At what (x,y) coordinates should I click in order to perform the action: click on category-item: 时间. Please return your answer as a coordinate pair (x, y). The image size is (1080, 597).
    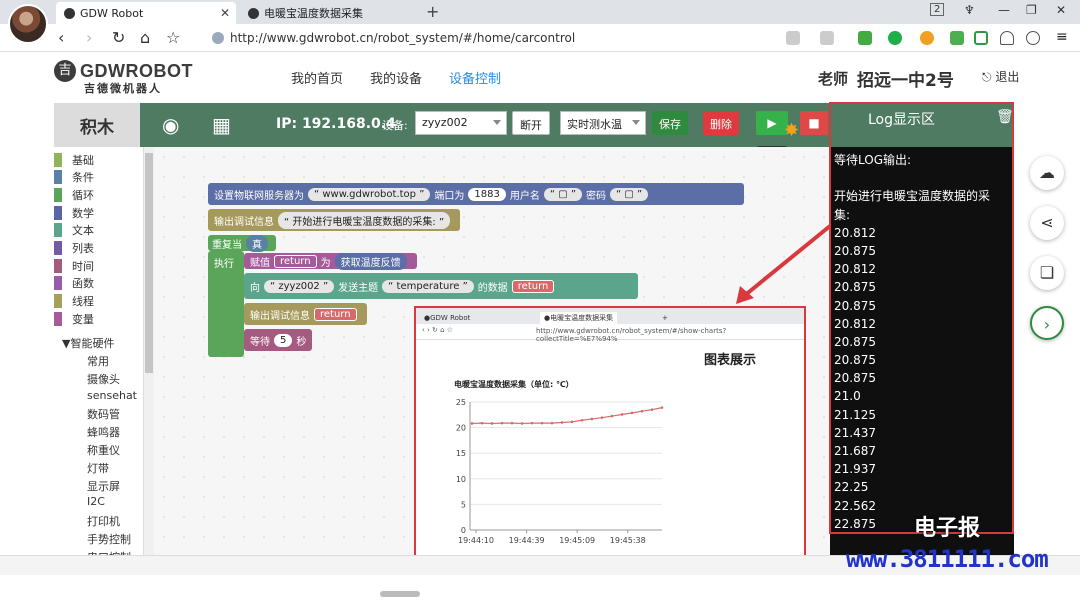
    Looking at the image, I should click on (74, 265).